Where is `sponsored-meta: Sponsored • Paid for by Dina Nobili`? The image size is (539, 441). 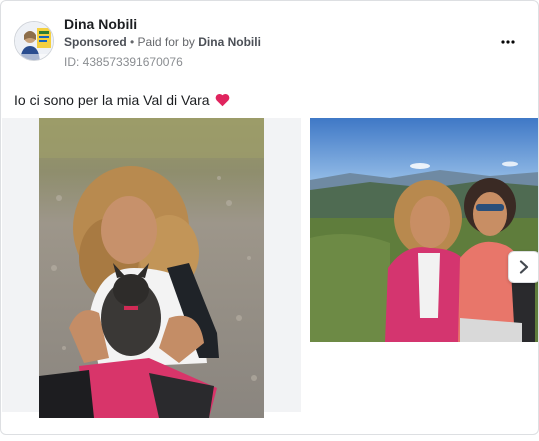 sponsored-meta: Sponsored • Paid for by Dina Nobili is located at coordinates (162, 42).